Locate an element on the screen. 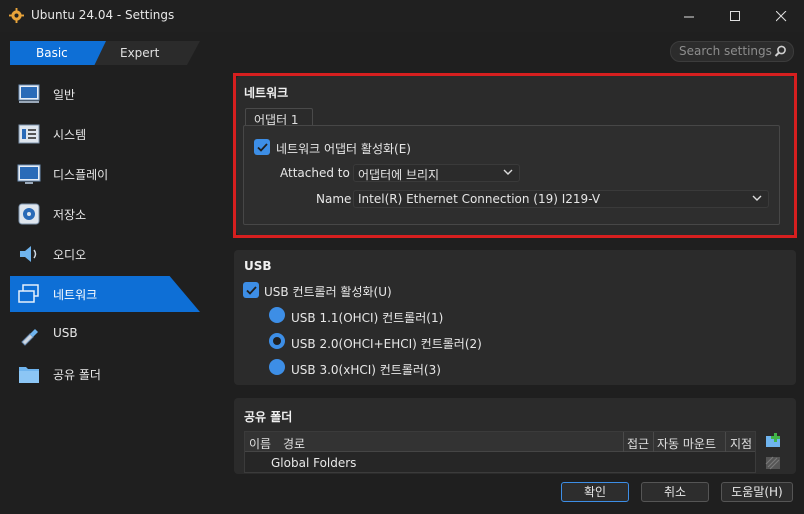 This screenshot has width=804, height=514. usb-1-1-label: USB 1.1(OHCI) 컨트롤러(1) is located at coordinates (367, 318).